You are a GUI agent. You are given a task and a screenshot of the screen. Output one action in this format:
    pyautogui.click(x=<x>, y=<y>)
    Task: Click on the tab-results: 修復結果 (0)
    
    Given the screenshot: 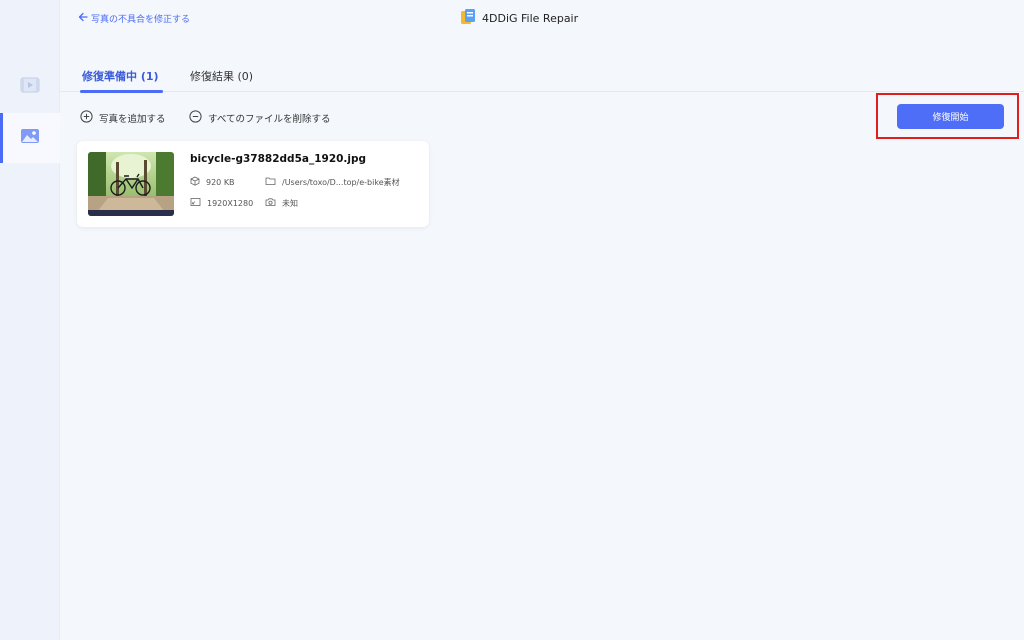 What is the action you would take?
    pyautogui.click(x=221, y=80)
    